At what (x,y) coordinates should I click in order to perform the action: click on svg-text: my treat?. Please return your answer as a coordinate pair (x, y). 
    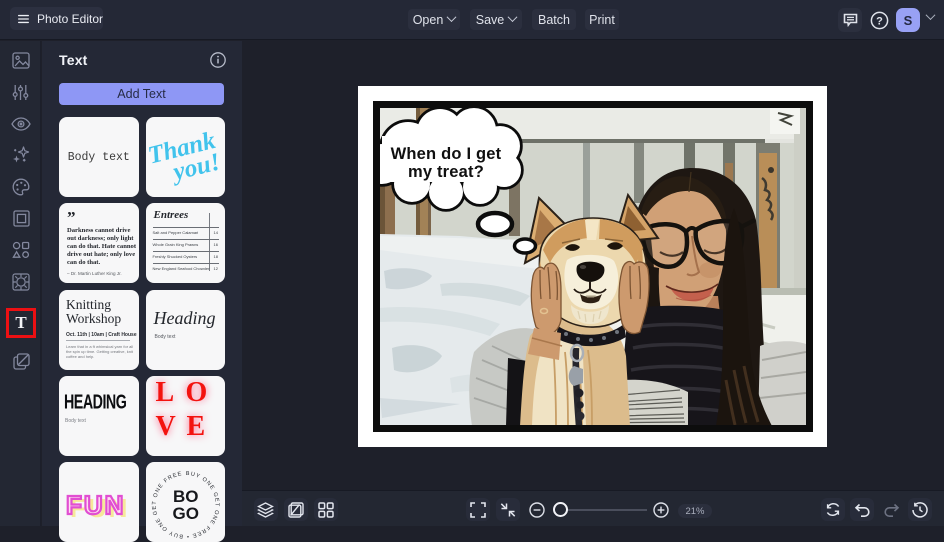
    Looking at the image, I should click on (446, 172).